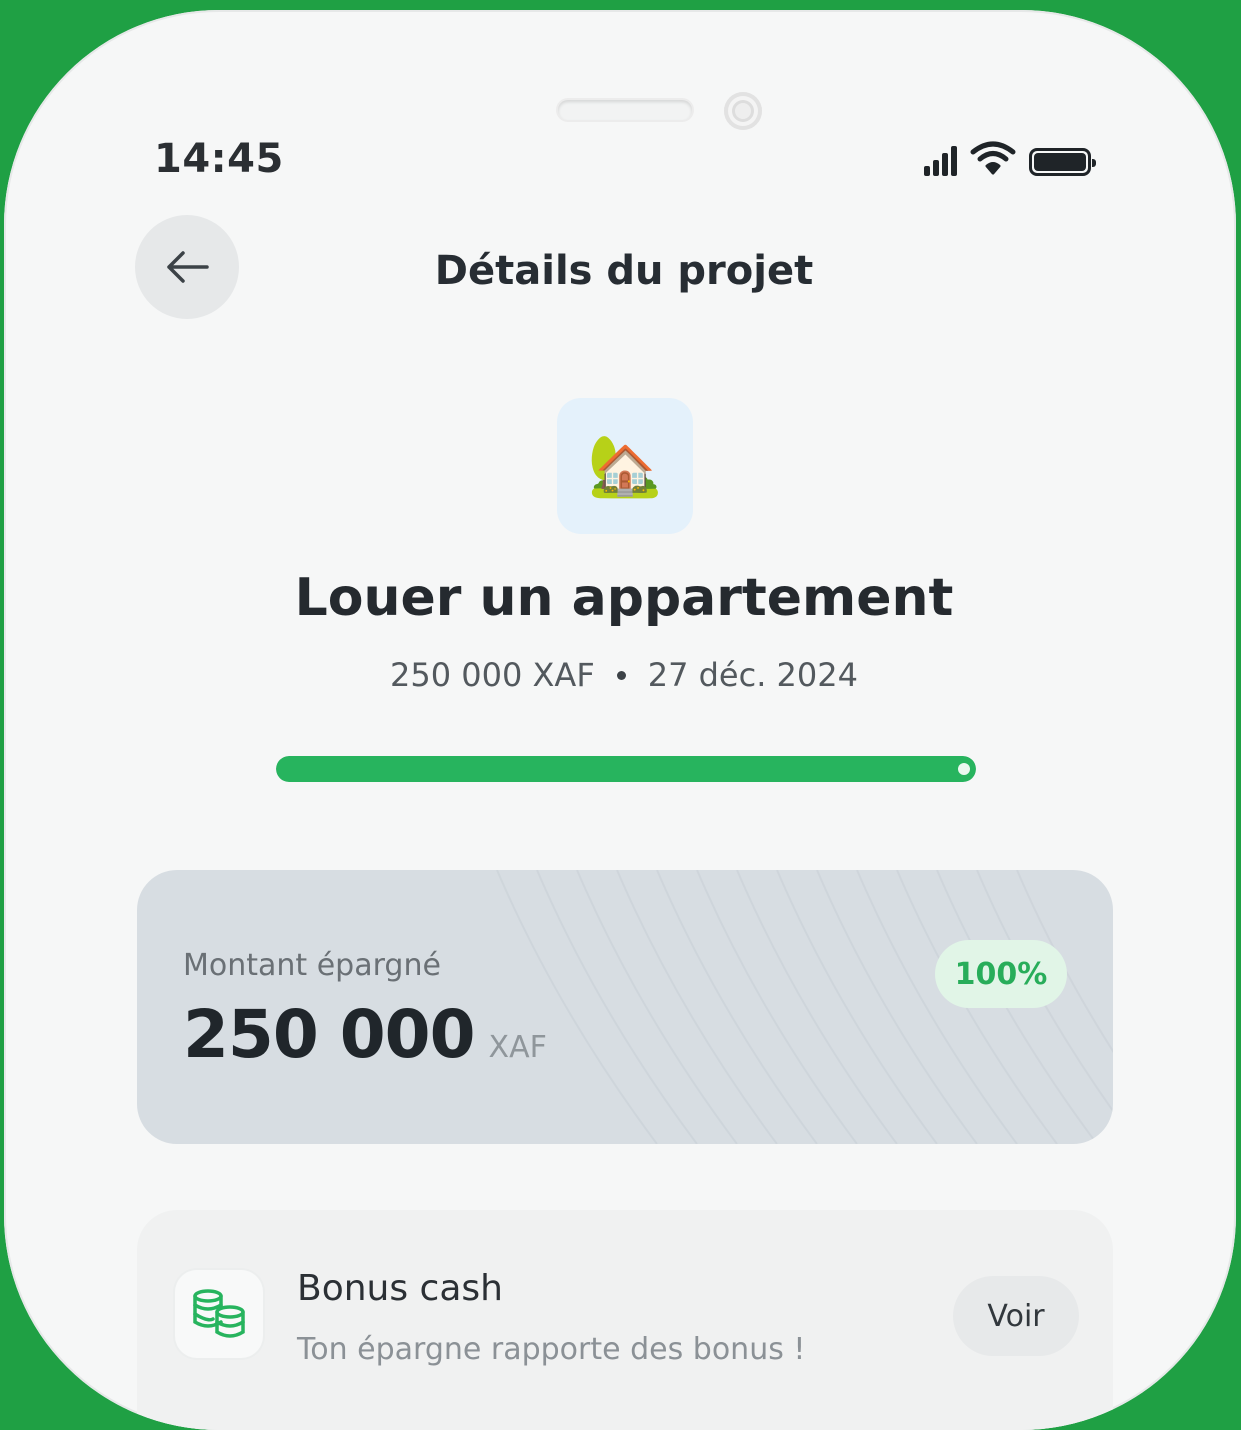  I want to click on wifi-icon, so click(993, 158).